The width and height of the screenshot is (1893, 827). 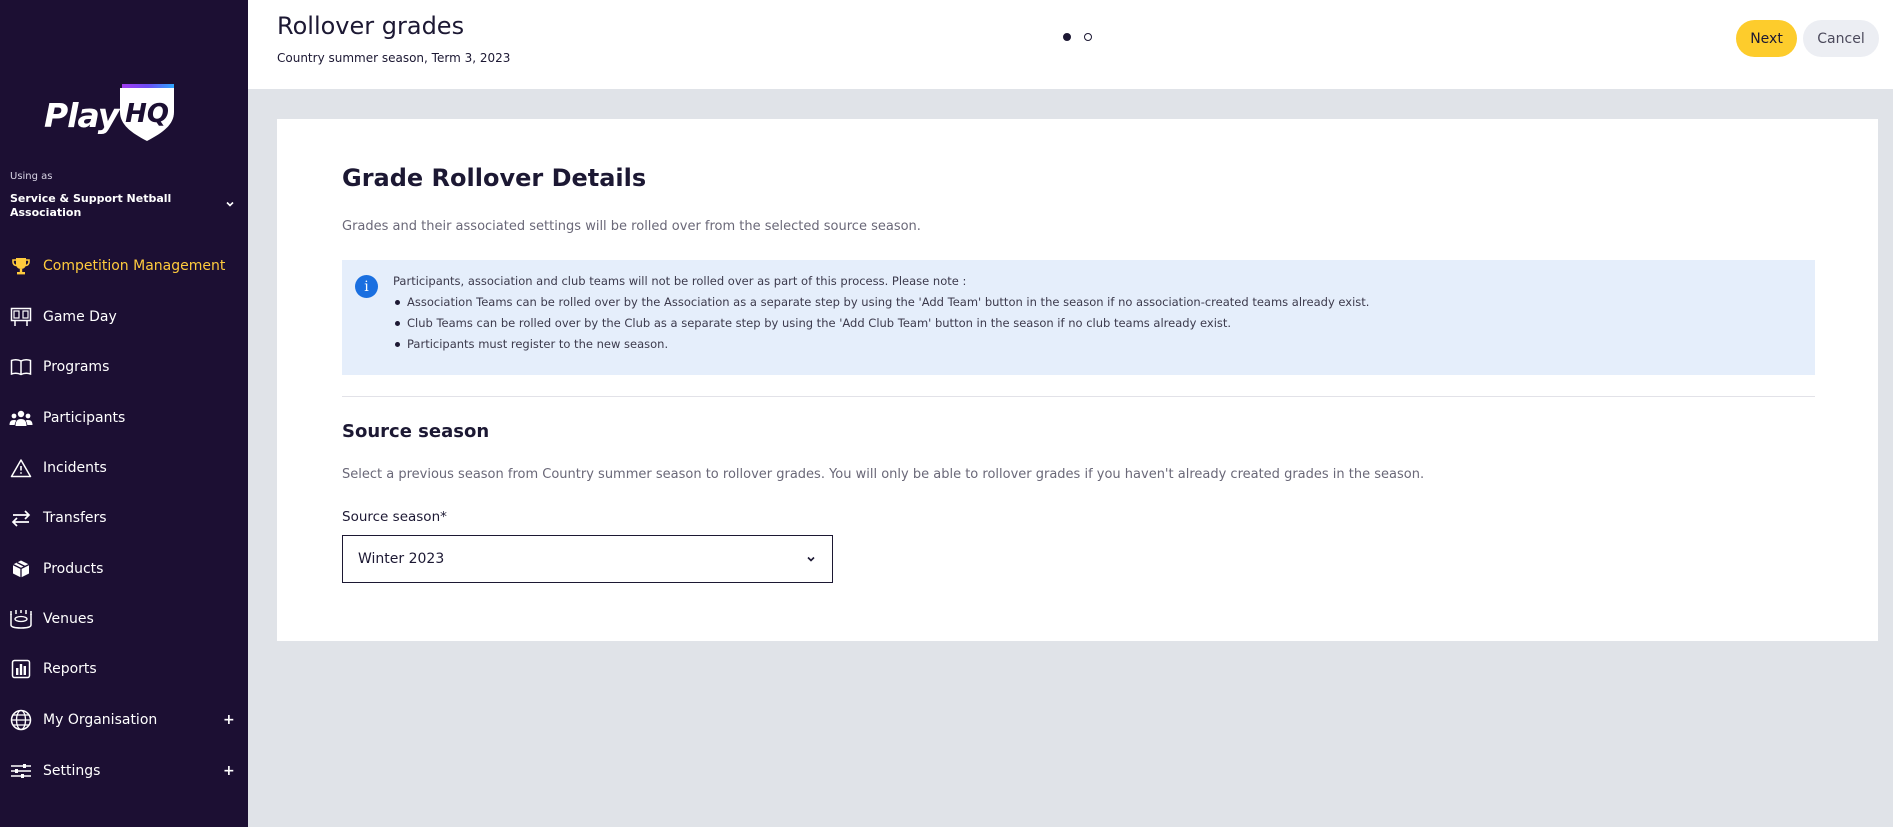 What do you see at coordinates (21, 418) in the screenshot?
I see `people-icon` at bounding box center [21, 418].